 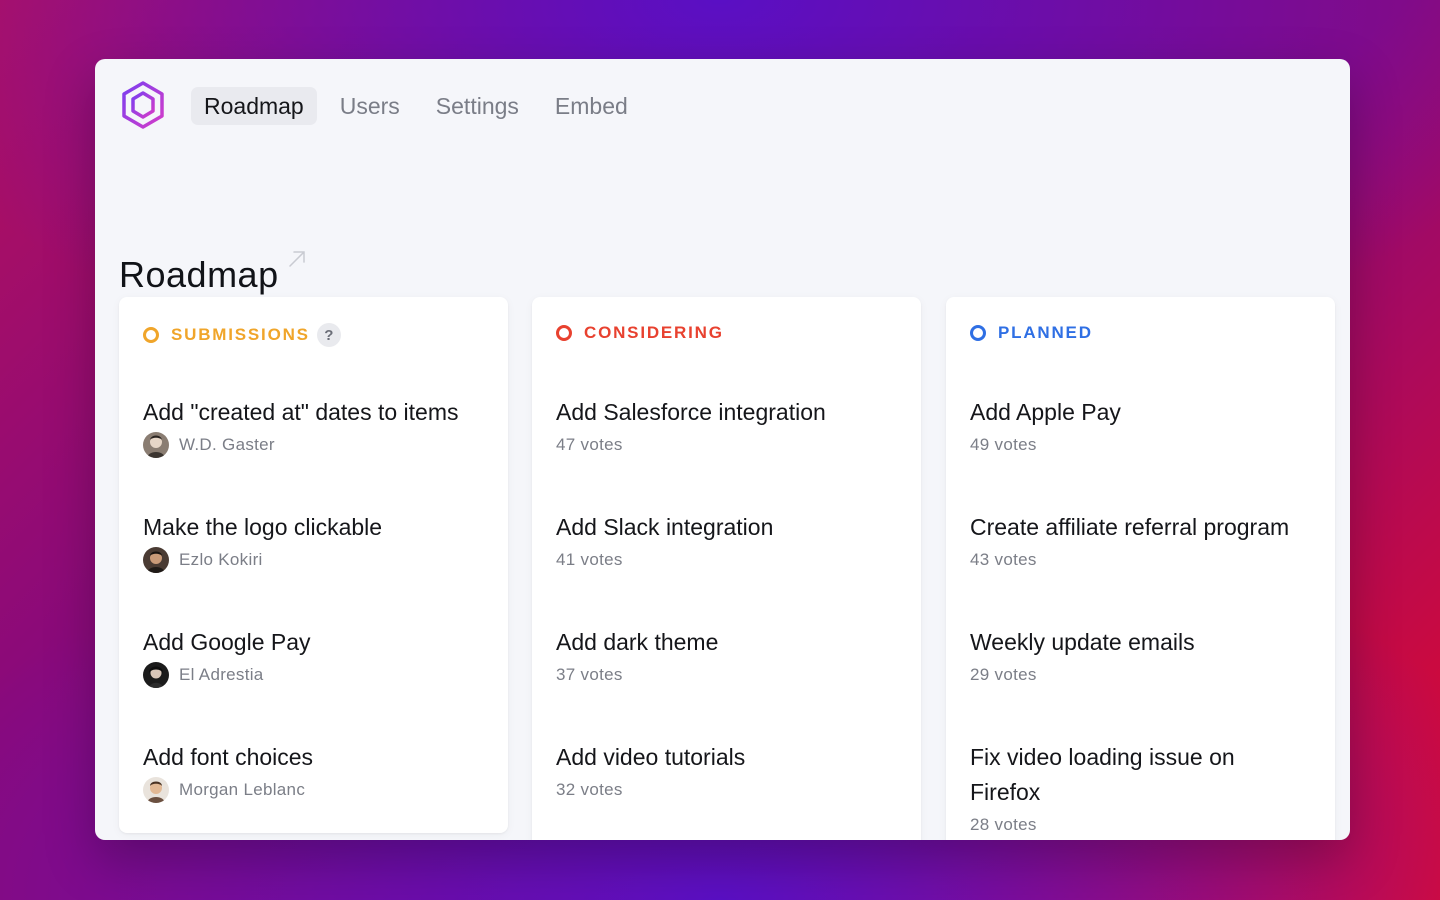 I want to click on item-title: Create affiliate referral program, so click(x=1130, y=527).